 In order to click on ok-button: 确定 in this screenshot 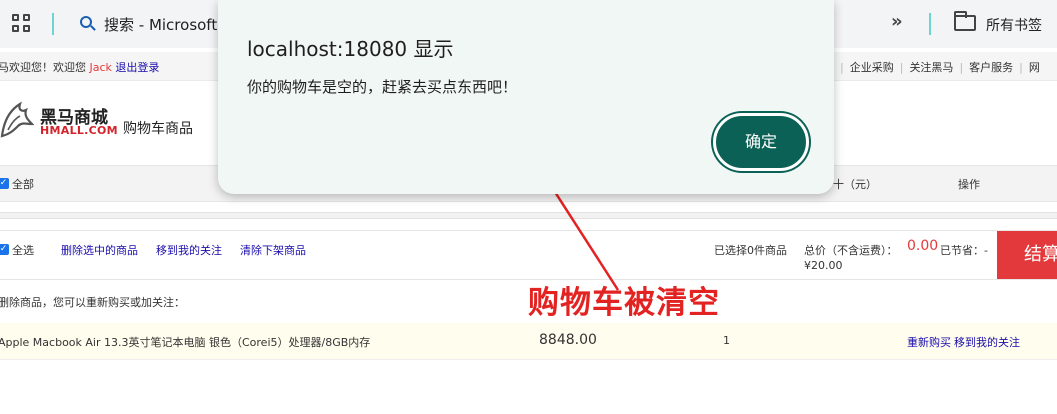, I will do `click(761, 142)`.